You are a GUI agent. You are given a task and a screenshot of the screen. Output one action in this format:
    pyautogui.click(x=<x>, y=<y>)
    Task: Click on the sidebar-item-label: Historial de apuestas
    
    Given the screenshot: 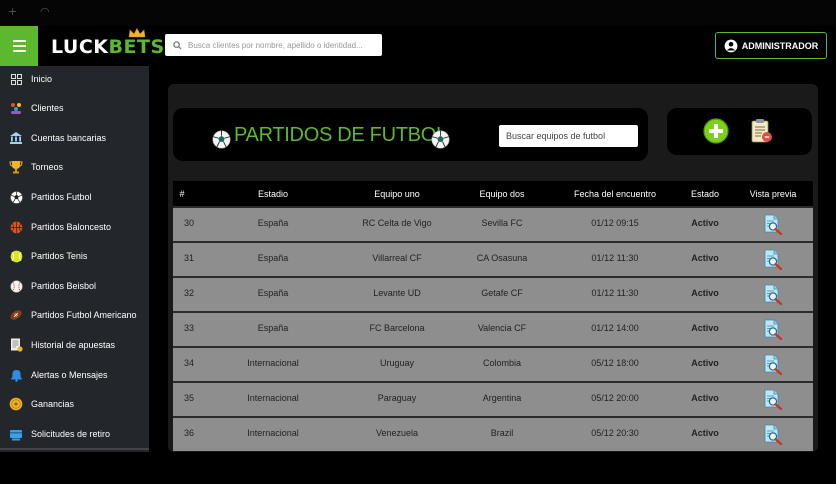 What is the action you would take?
    pyautogui.click(x=73, y=345)
    